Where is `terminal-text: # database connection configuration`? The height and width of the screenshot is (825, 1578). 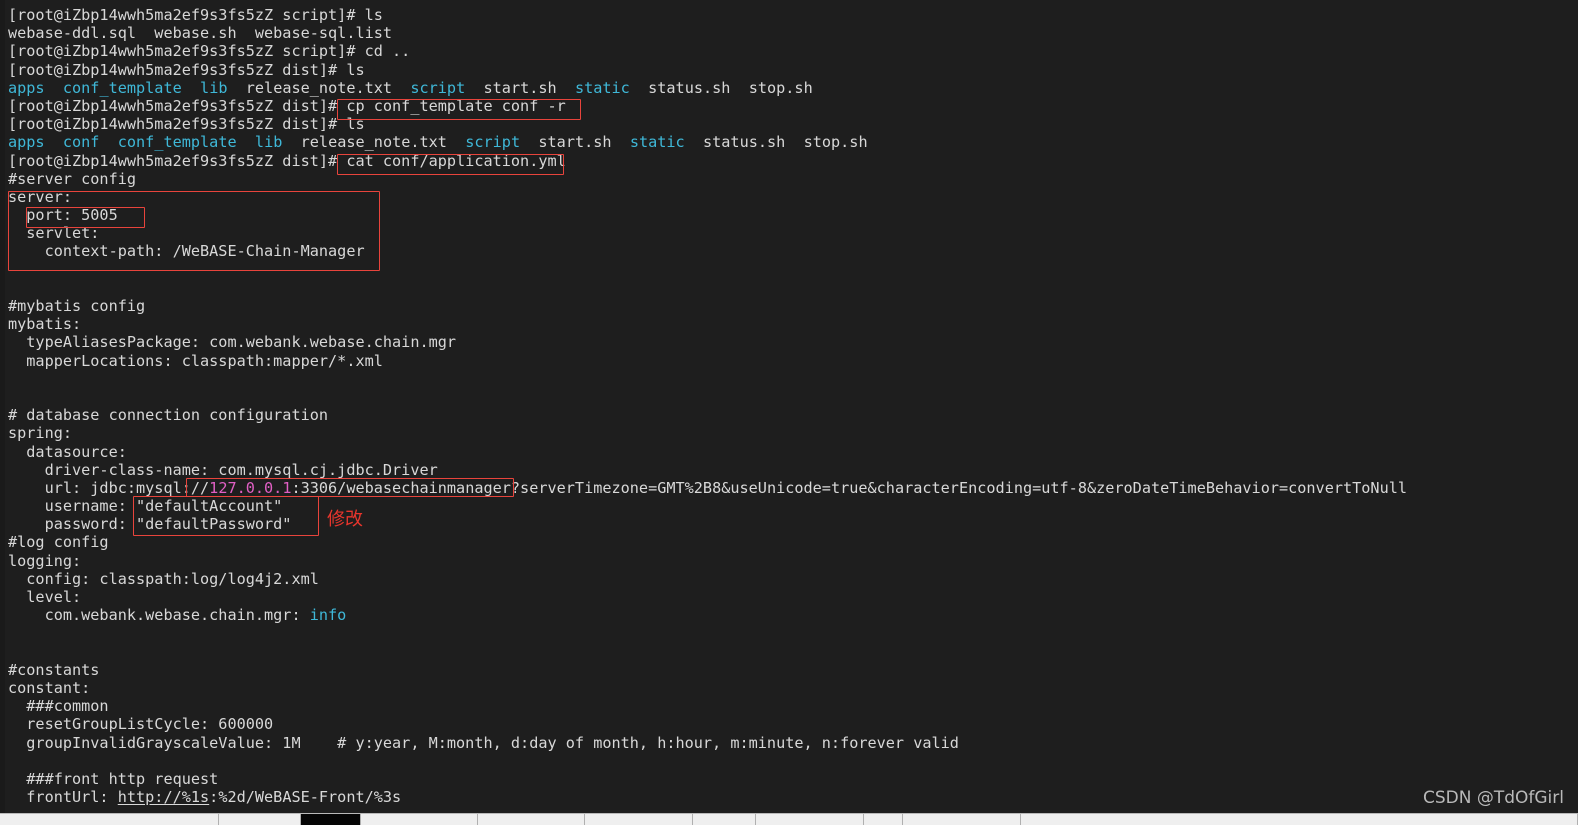 terminal-text: # database connection configuration is located at coordinates (168, 415).